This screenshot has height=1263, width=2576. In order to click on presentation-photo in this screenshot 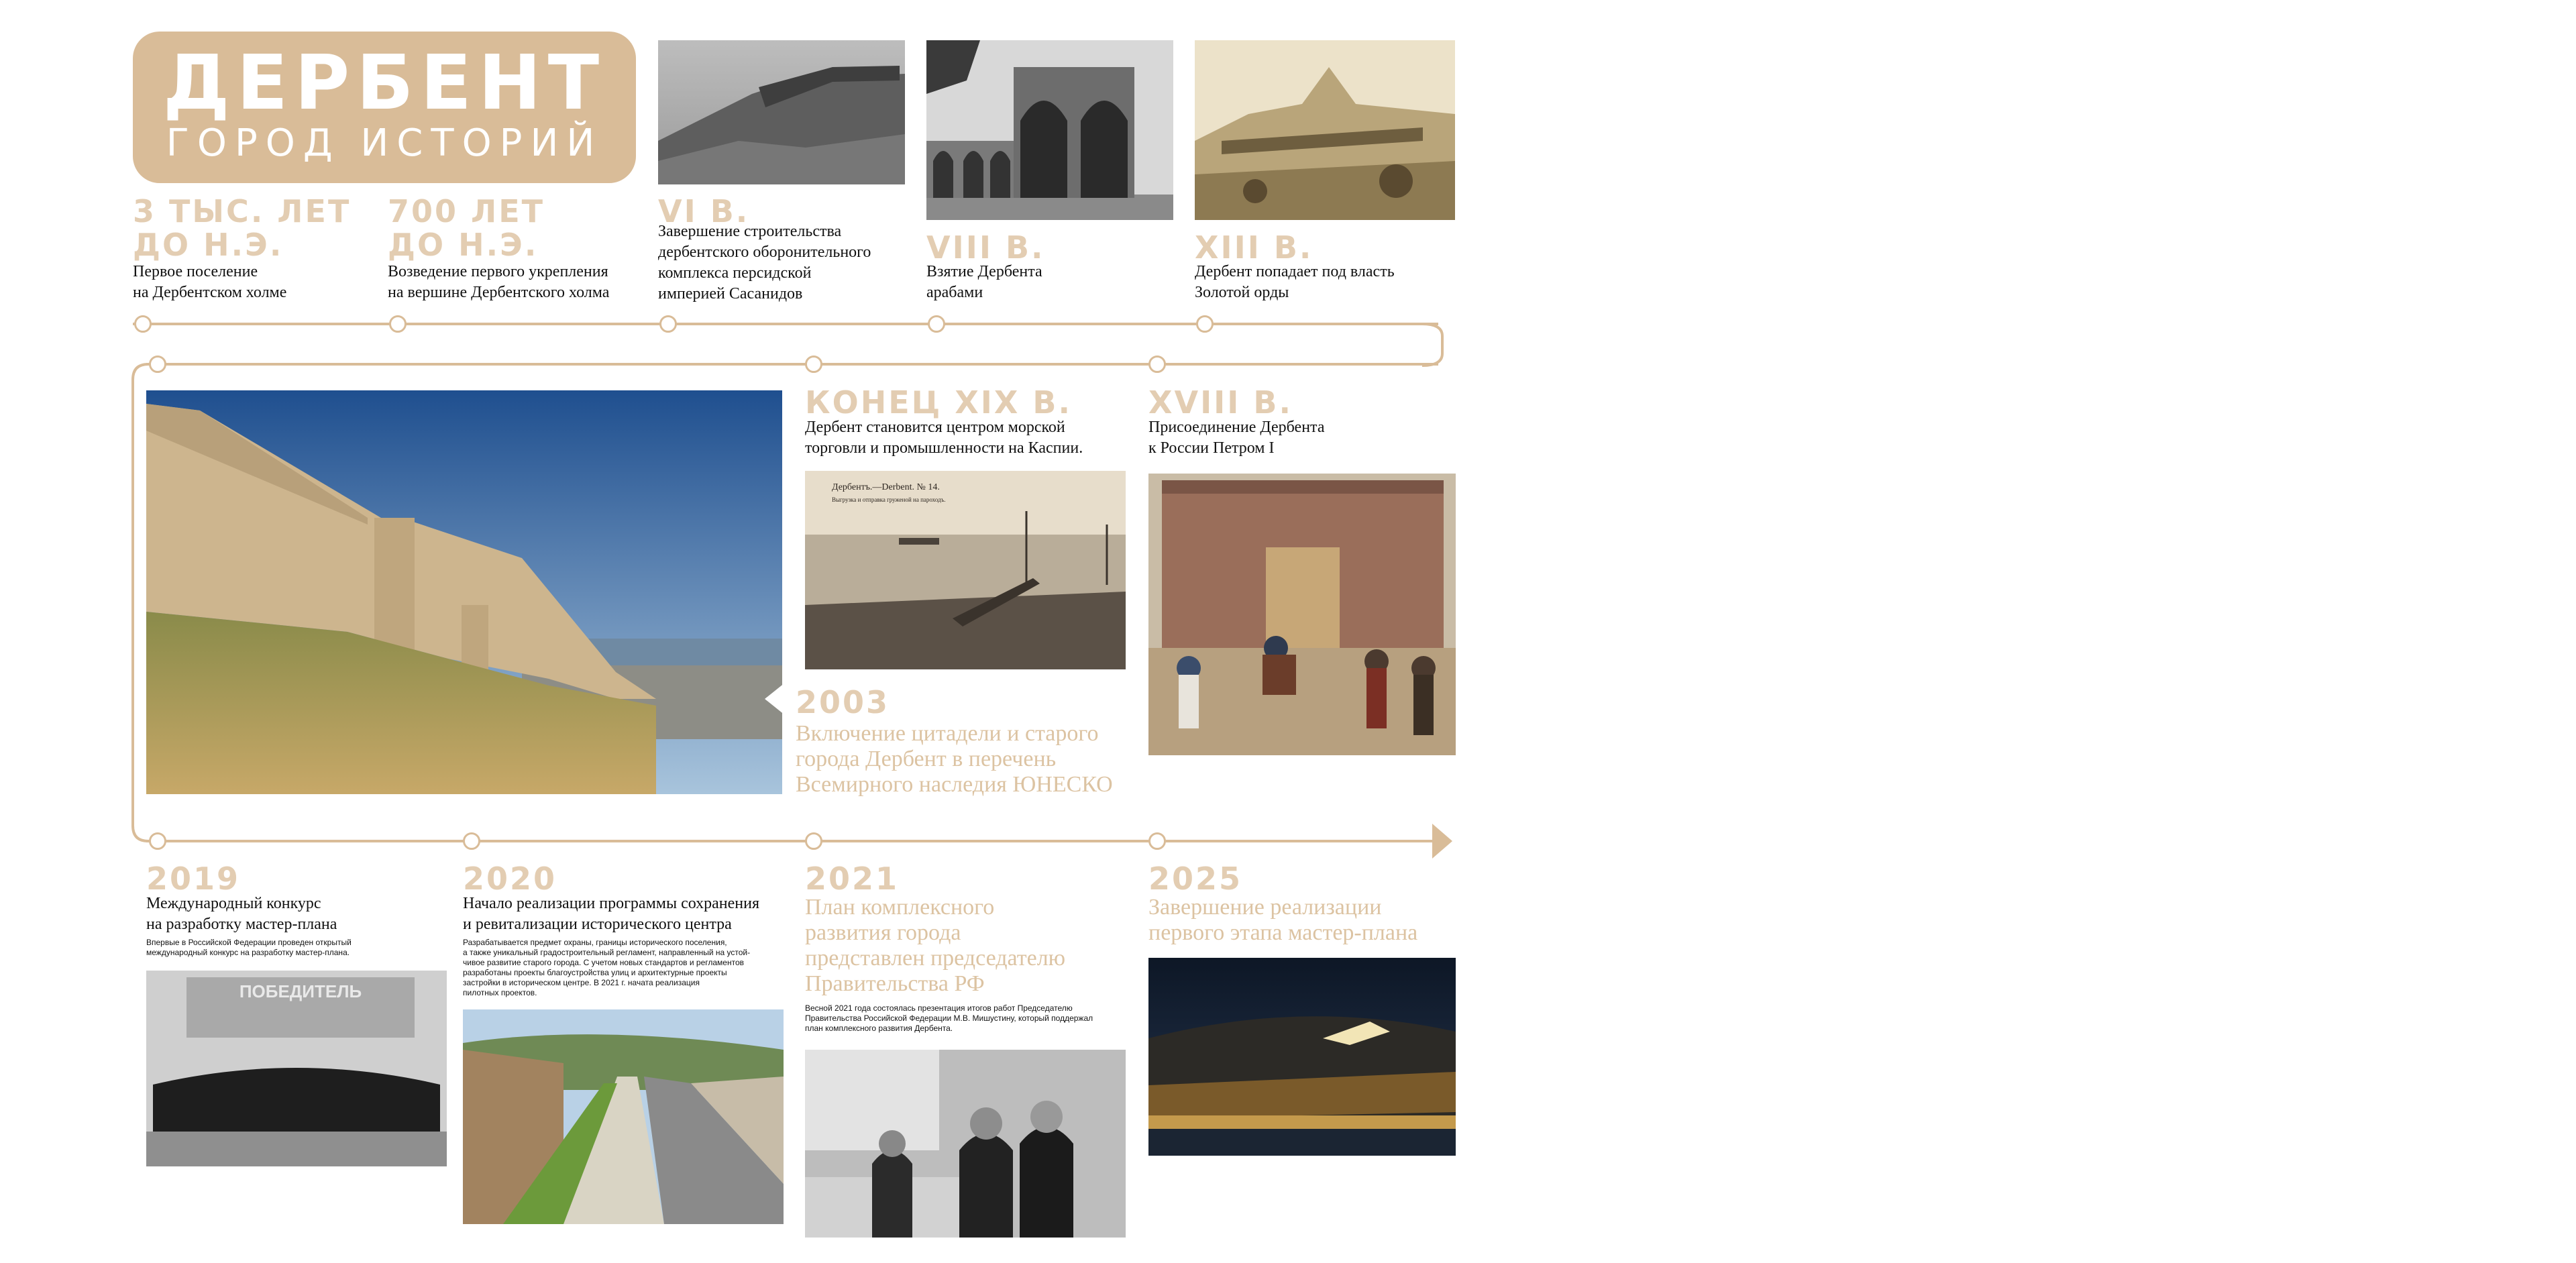, I will do `click(965, 1144)`.